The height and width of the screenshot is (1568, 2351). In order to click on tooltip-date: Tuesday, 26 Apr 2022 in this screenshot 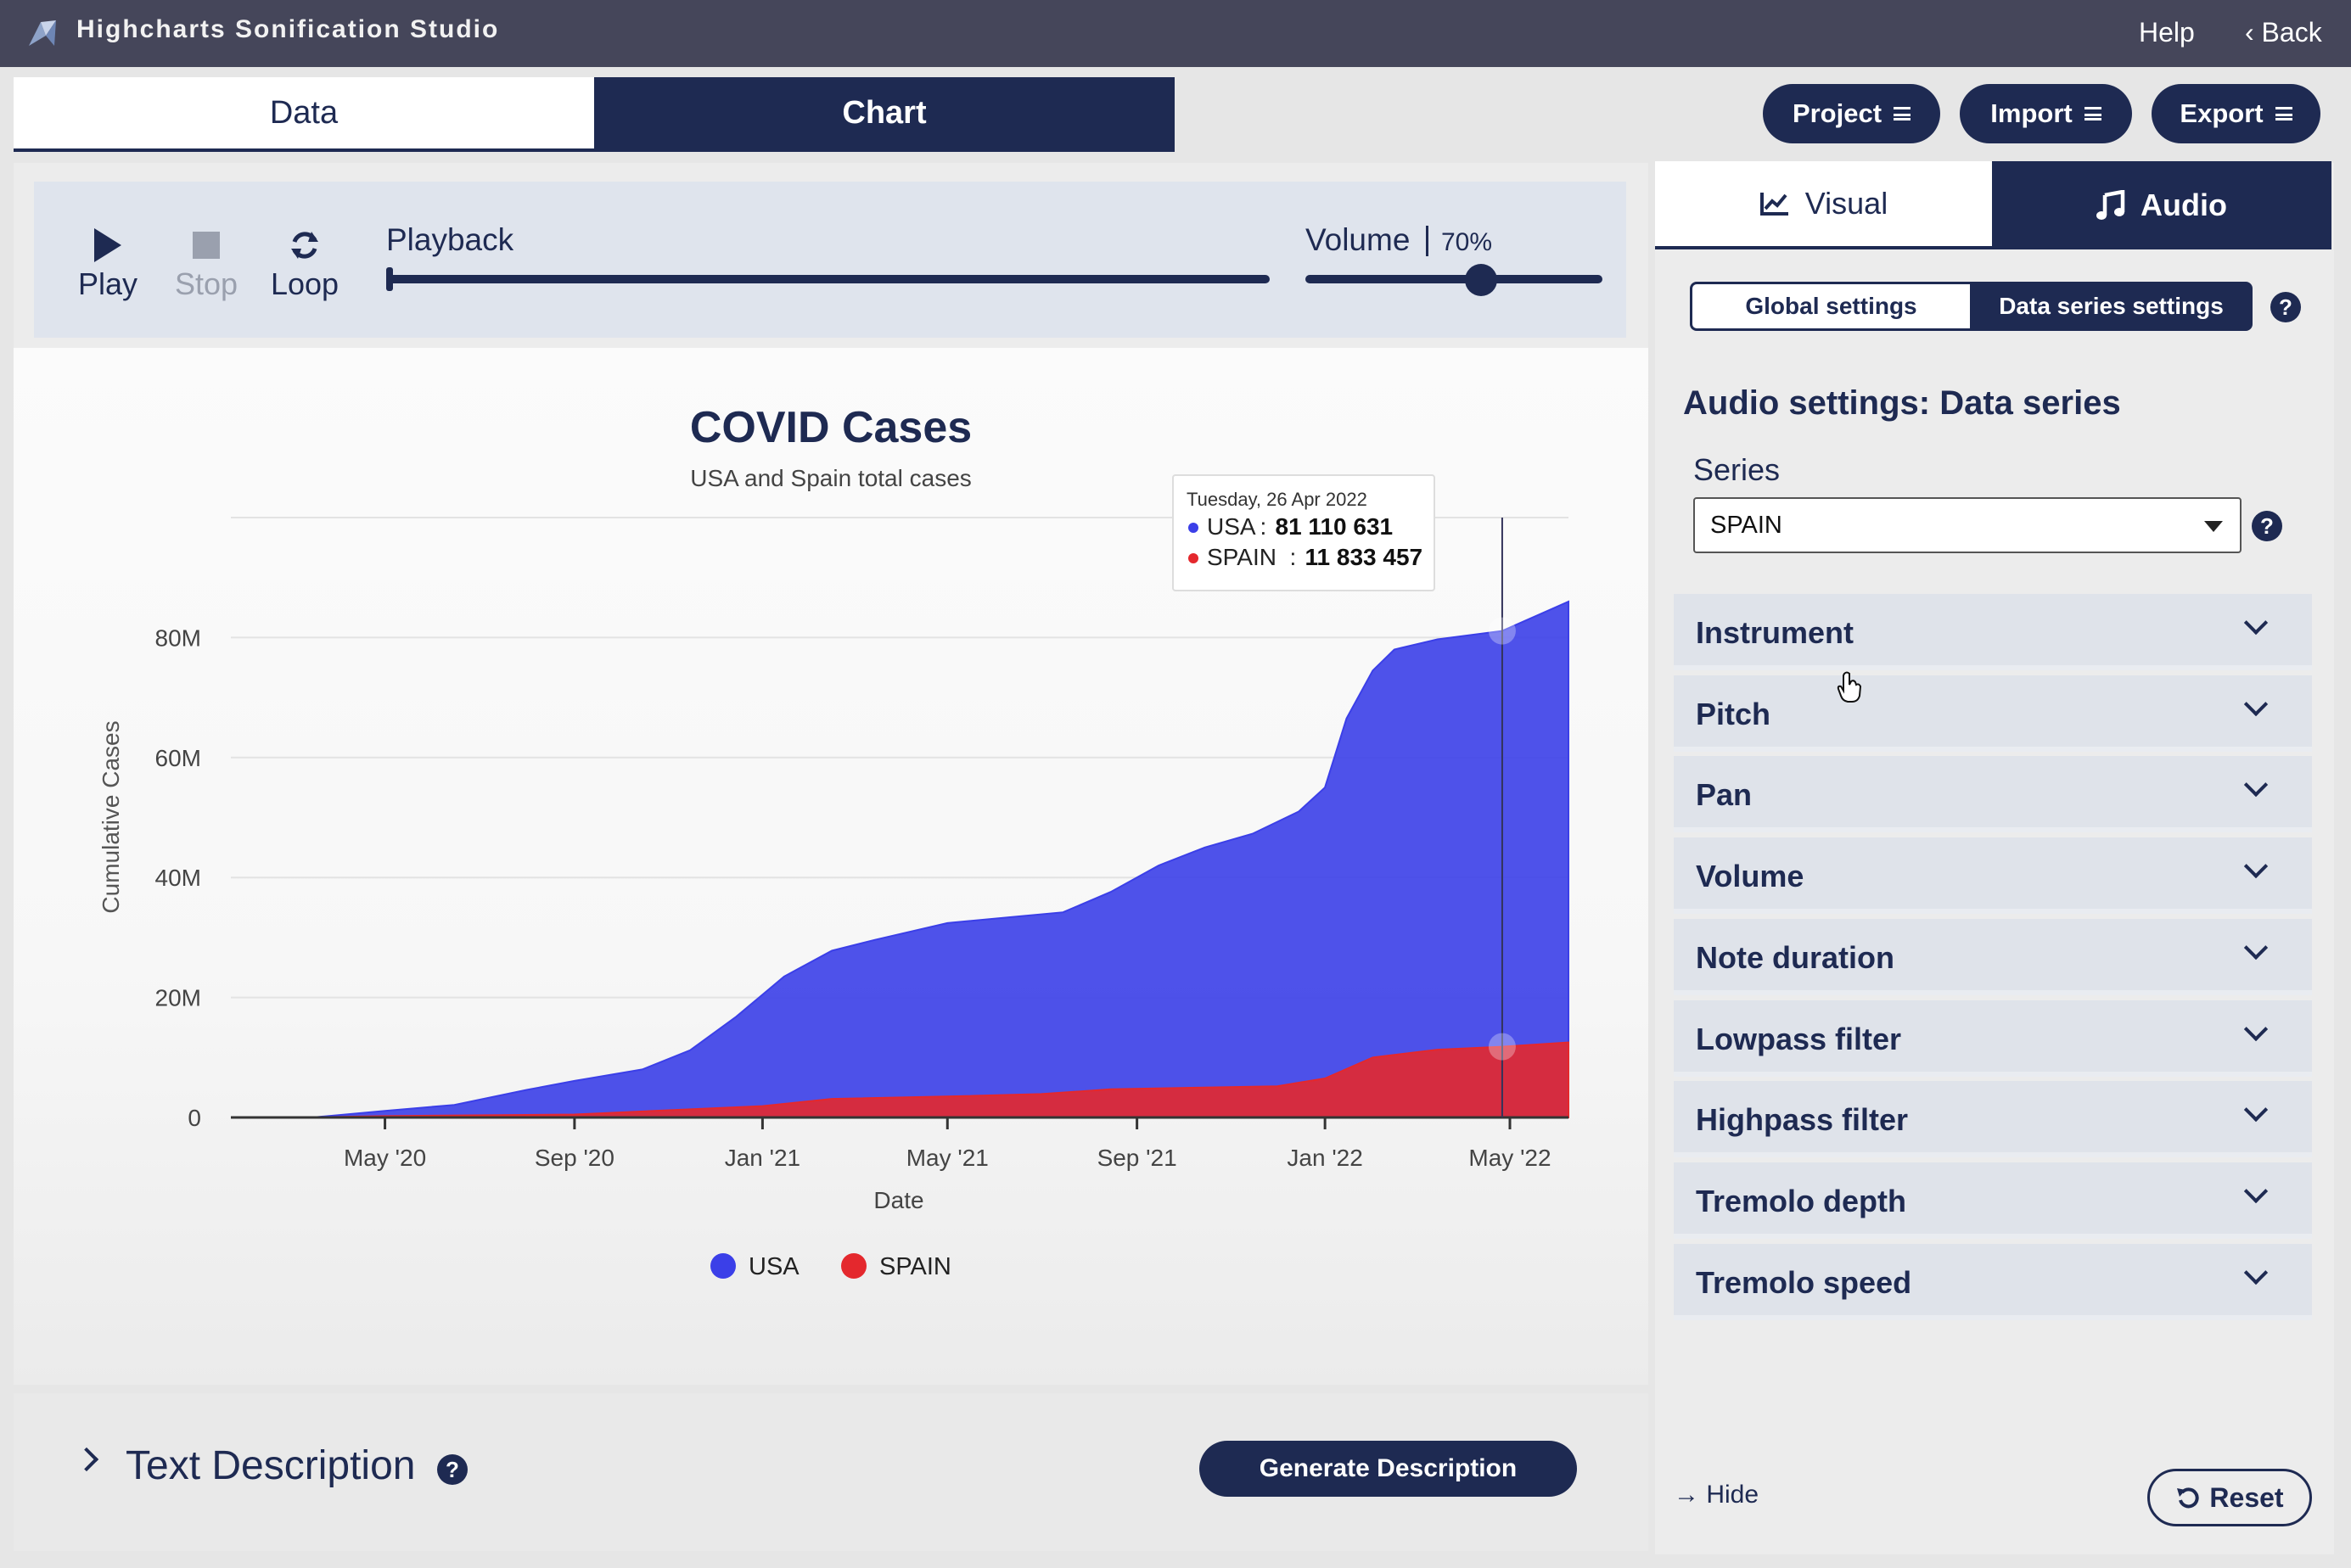, I will do `click(1277, 499)`.